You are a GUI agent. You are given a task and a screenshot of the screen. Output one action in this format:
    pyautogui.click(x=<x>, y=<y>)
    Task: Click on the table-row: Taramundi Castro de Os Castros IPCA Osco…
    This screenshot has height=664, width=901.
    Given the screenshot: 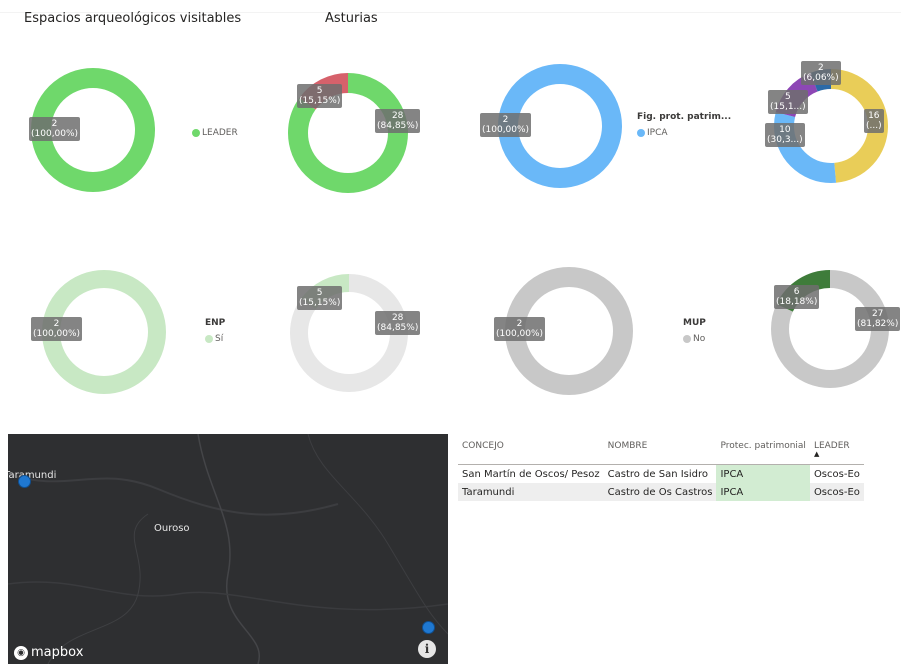 What is the action you would take?
    pyautogui.click(x=661, y=492)
    